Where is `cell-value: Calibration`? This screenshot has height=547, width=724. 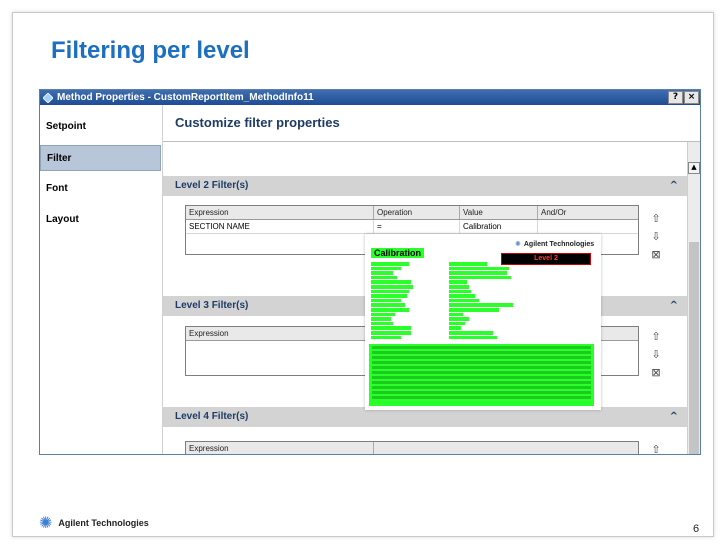 cell-value: Calibration is located at coordinates (499, 226).